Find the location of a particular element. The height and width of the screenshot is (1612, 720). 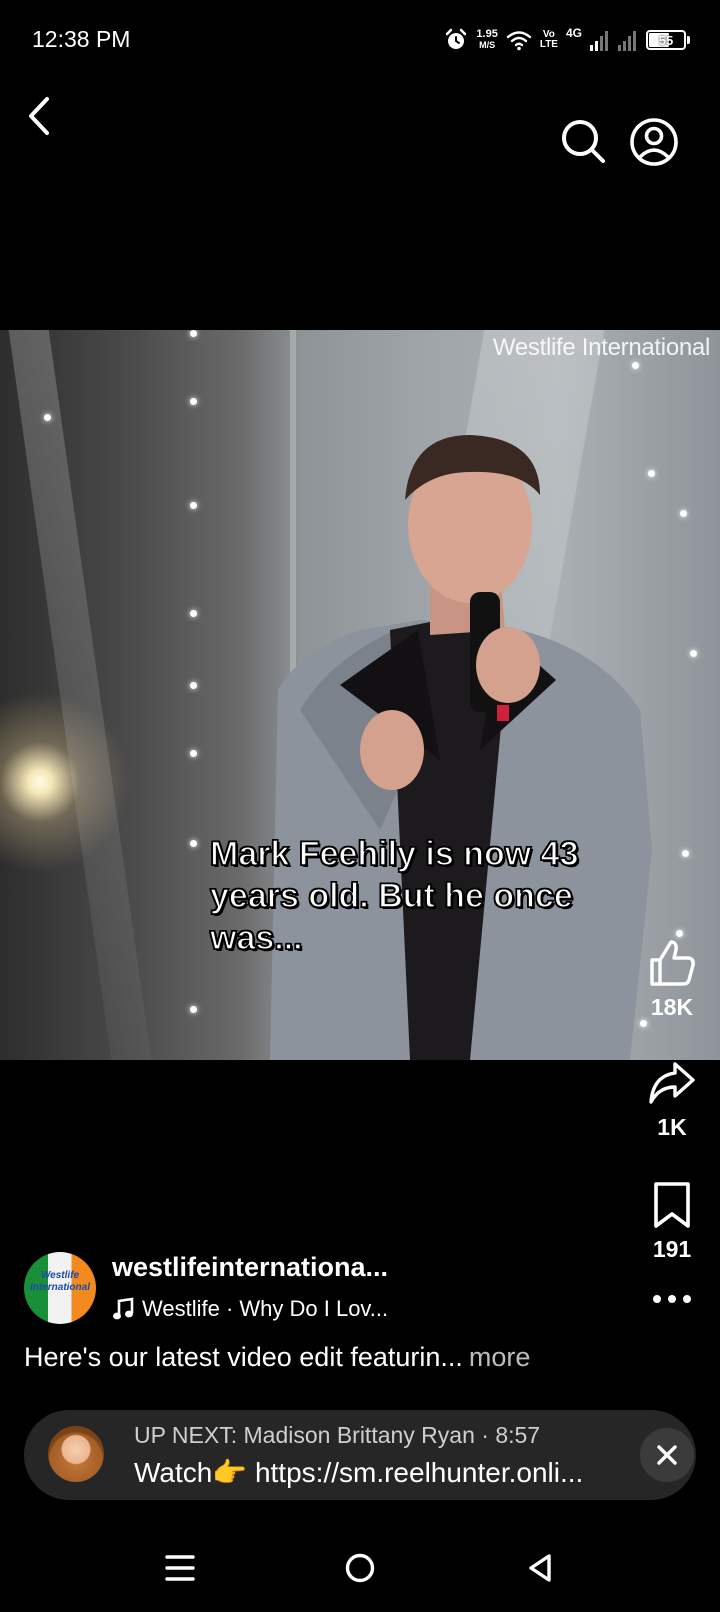

wifi-icon is located at coordinates (519, 41).